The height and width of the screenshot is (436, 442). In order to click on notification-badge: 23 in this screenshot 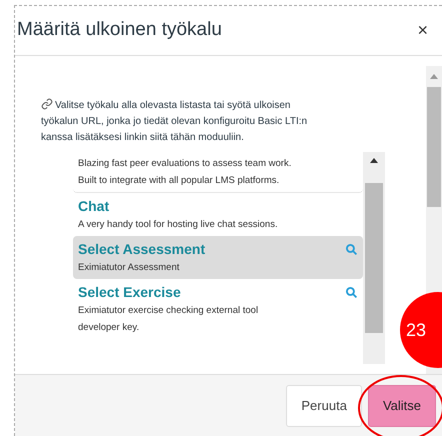, I will do `click(421, 330)`.